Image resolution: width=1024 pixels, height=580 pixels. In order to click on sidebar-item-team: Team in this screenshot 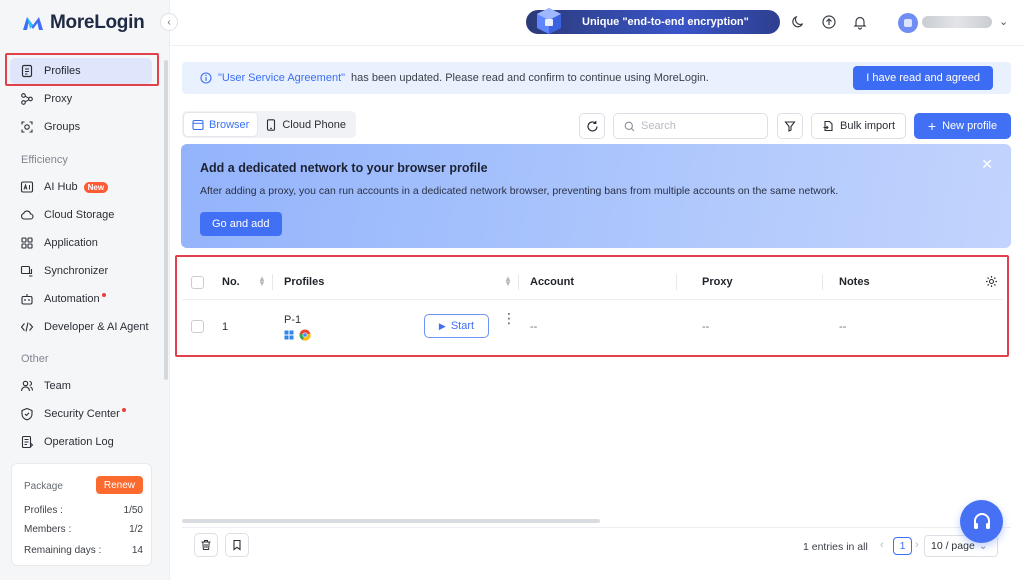, I will do `click(81, 386)`.